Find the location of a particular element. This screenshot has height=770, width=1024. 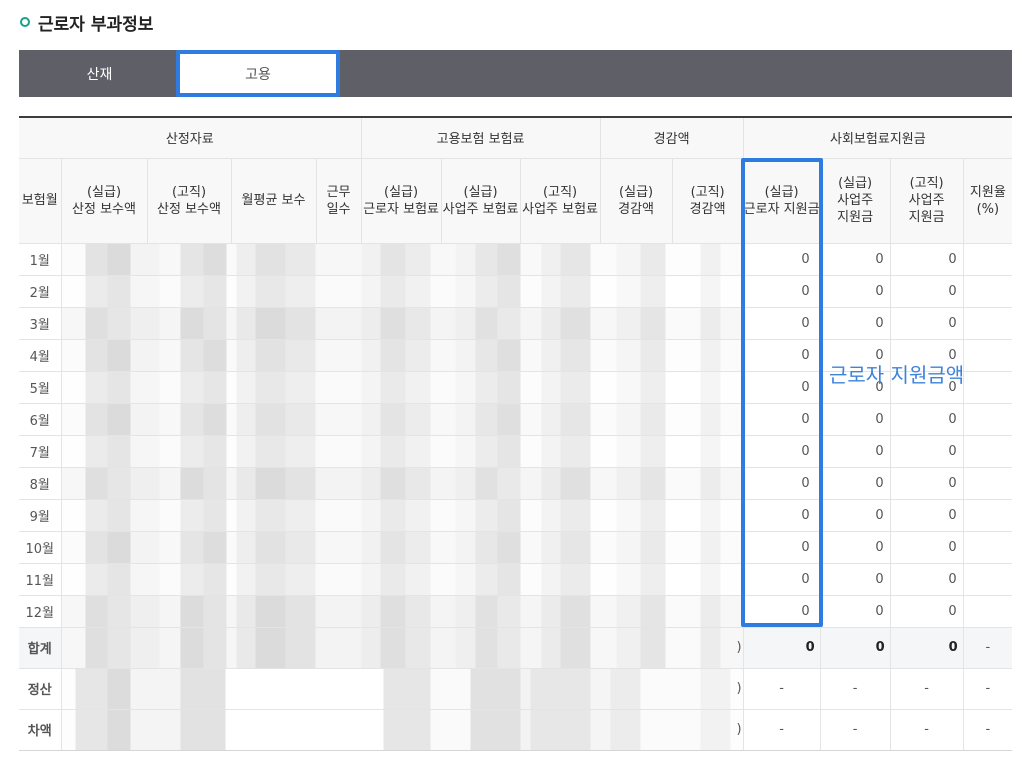

tab-employment: 고용 is located at coordinates (258, 73).